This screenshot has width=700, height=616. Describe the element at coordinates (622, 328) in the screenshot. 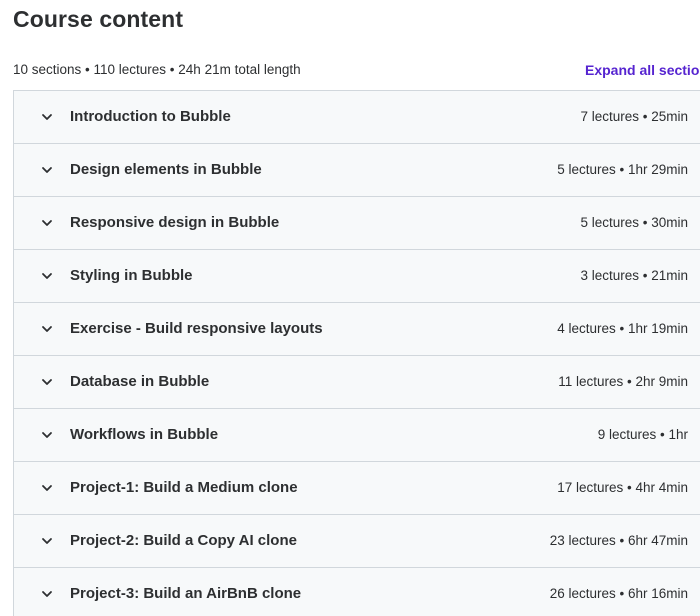

I see `section-meta: 4 lectures • 1hr 19min` at that location.